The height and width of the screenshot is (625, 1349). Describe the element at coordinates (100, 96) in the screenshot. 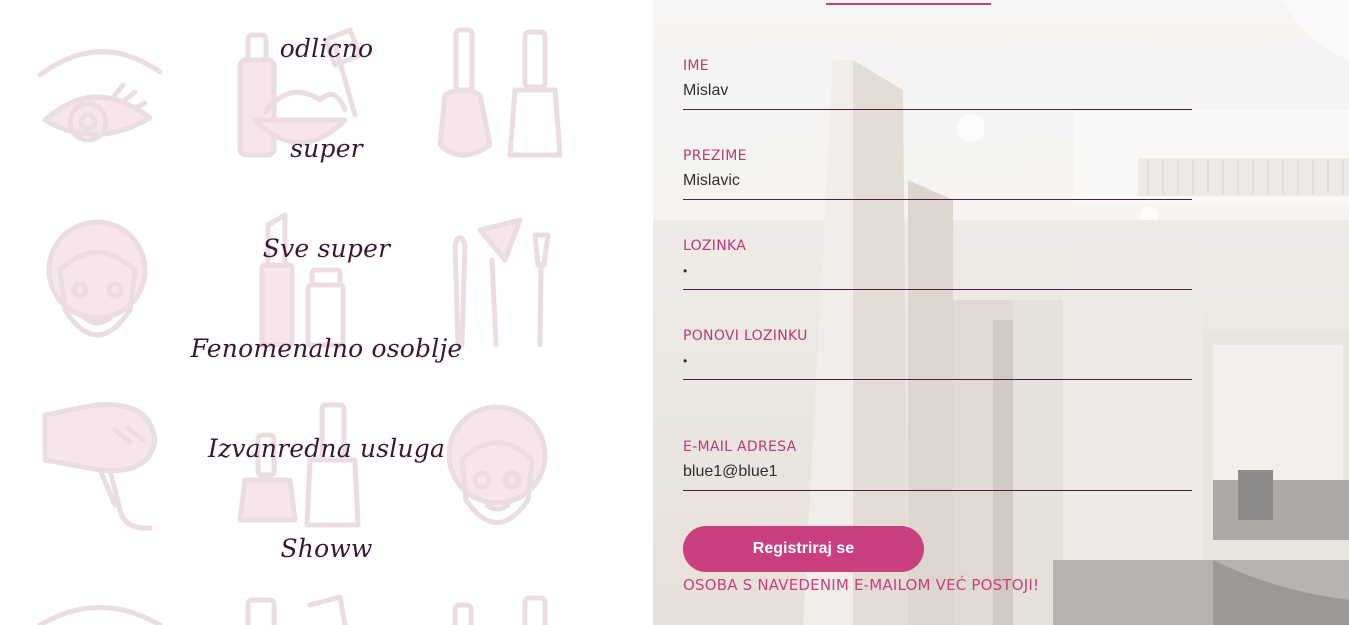

I see `eye-makeup-icon` at that location.